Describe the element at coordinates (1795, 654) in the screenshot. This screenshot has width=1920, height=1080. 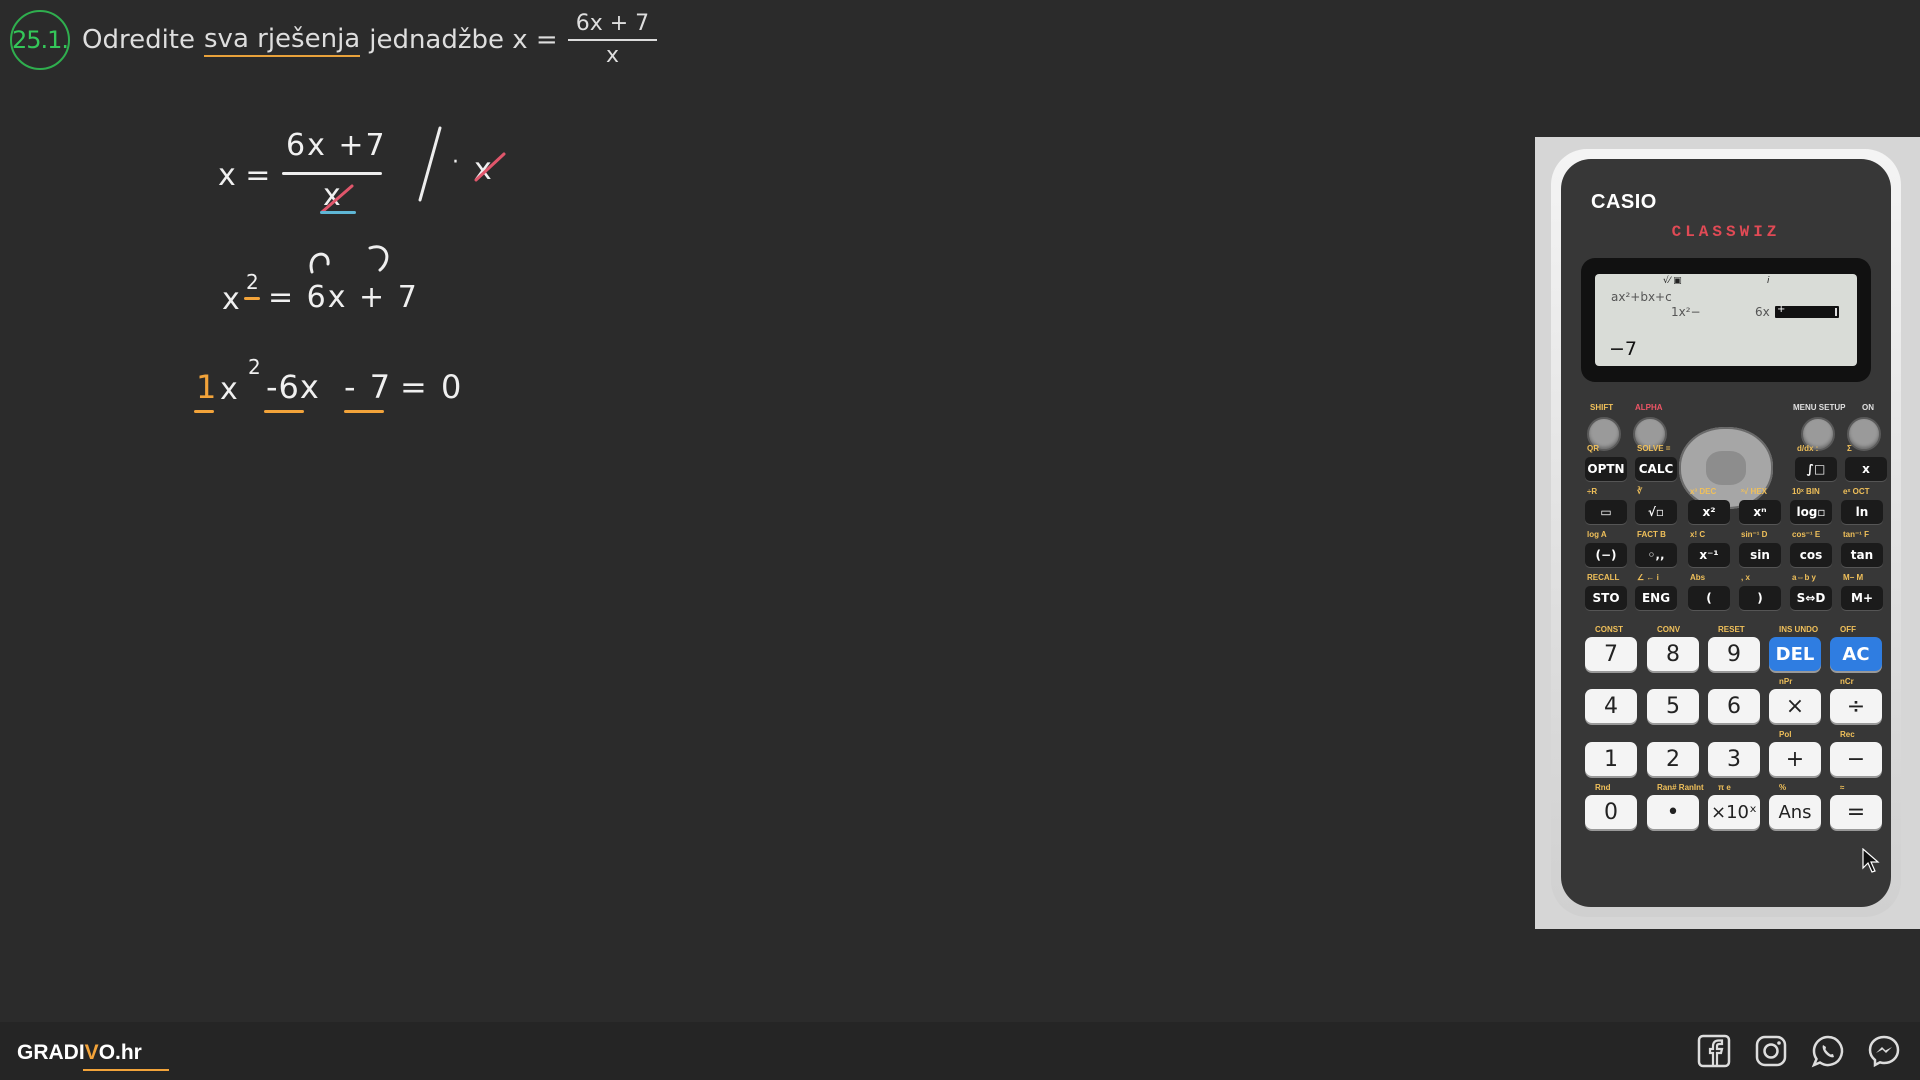
I see `calc-key-del: DEL` at that location.